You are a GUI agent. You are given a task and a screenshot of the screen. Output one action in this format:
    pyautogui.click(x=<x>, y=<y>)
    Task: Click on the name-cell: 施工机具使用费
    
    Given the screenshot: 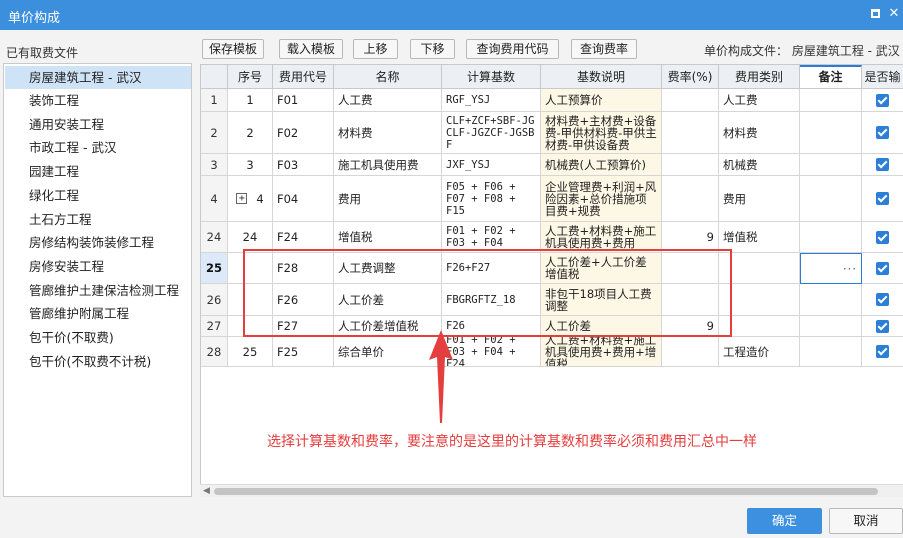 What is the action you would take?
    pyautogui.click(x=388, y=165)
    